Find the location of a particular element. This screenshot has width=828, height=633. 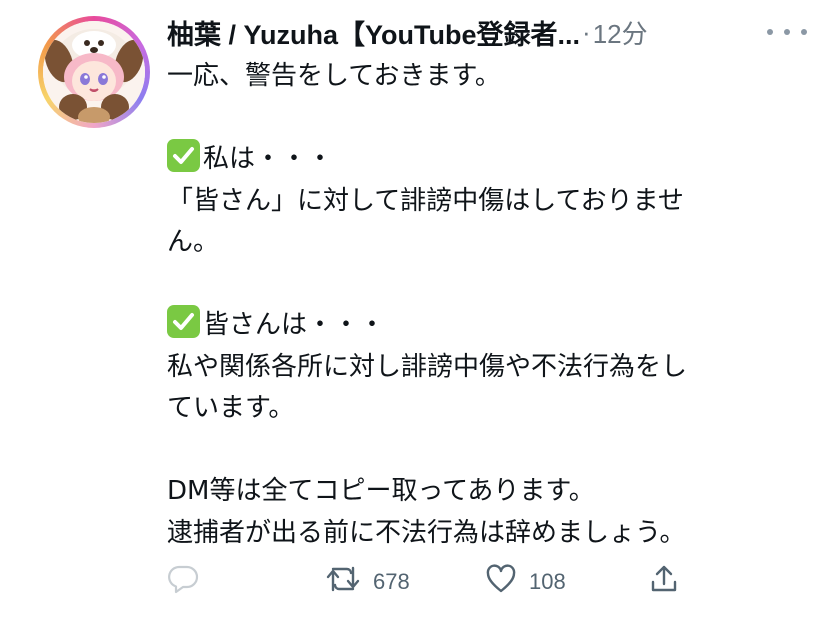

avatar is located at coordinates (94, 72).